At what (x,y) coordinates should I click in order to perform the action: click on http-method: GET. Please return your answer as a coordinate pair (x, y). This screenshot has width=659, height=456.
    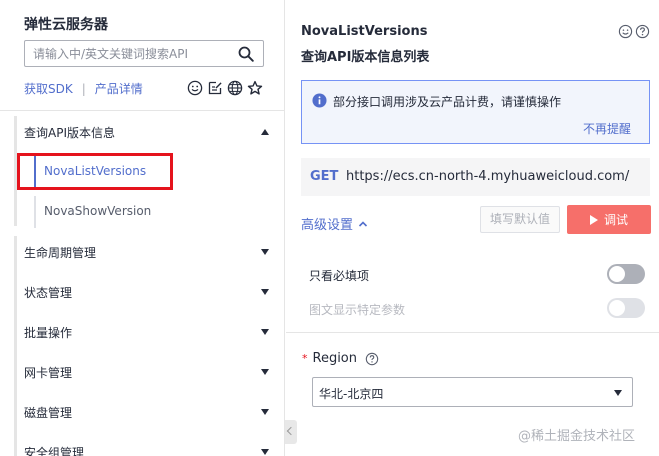
    Looking at the image, I should click on (324, 176).